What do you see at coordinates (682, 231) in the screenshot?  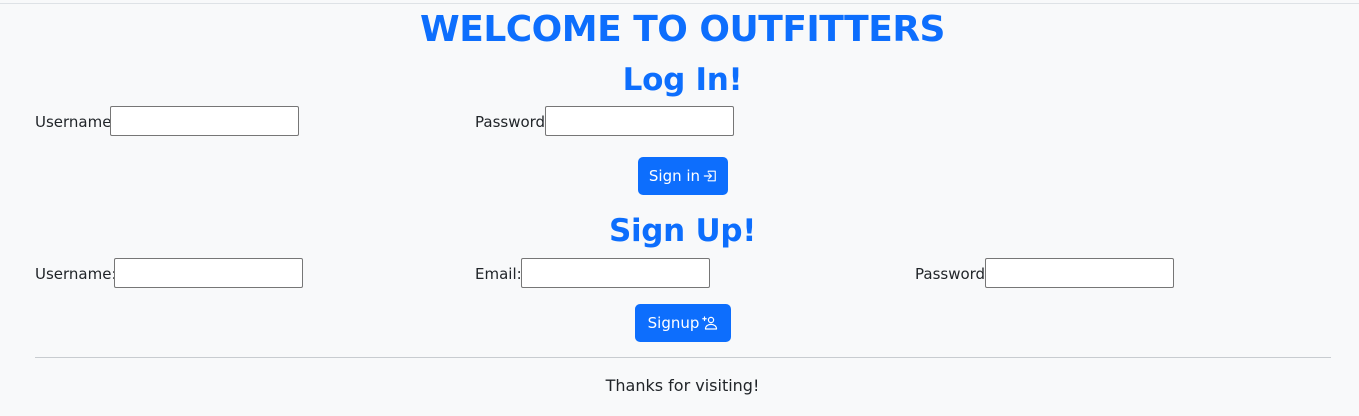 I see `signup-heading: Sign Up!` at bounding box center [682, 231].